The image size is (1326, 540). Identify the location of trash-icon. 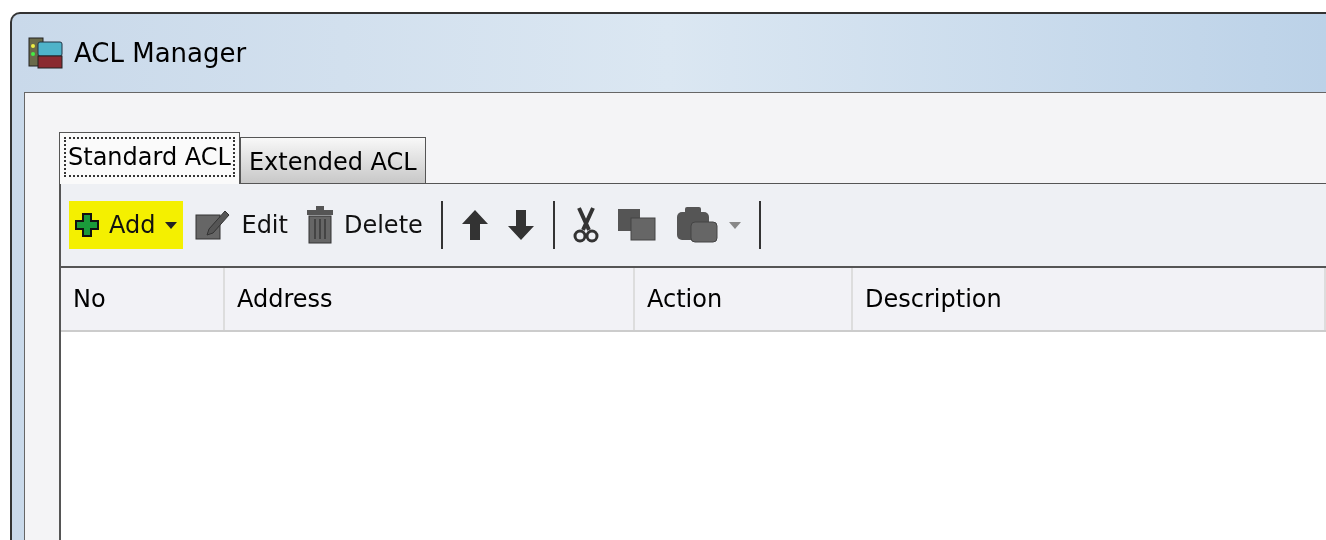
(319, 225).